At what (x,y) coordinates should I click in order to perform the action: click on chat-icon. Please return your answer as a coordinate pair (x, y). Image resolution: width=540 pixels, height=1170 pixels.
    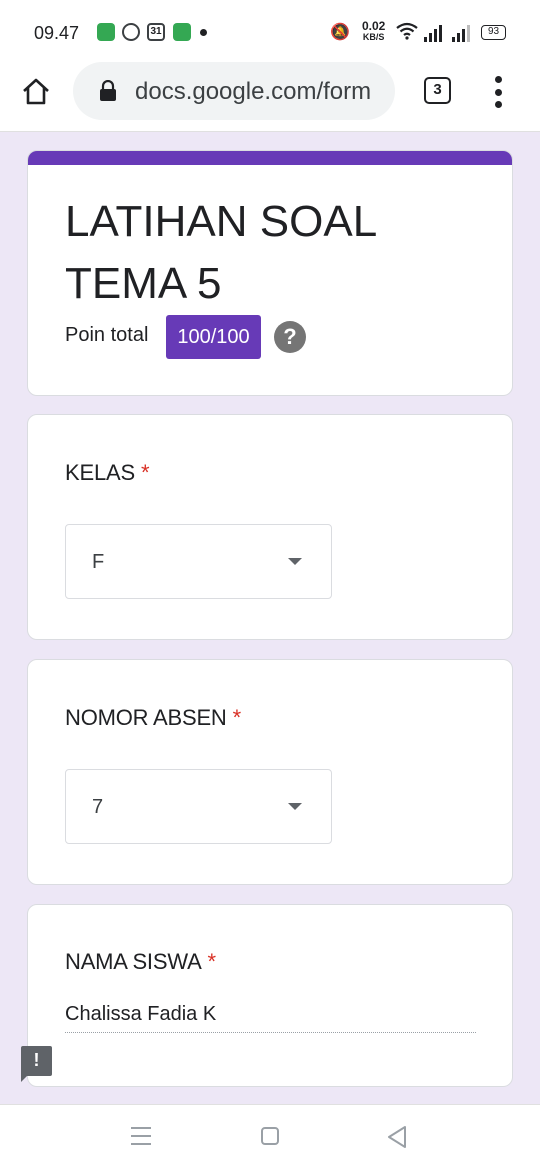
    Looking at the image, I should click on (131, 32).